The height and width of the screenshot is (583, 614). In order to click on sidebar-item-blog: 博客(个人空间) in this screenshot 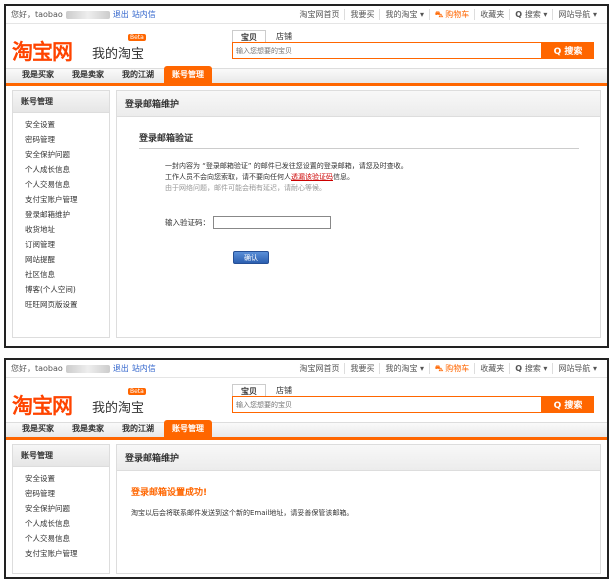, I will do `click(61, 289)`.